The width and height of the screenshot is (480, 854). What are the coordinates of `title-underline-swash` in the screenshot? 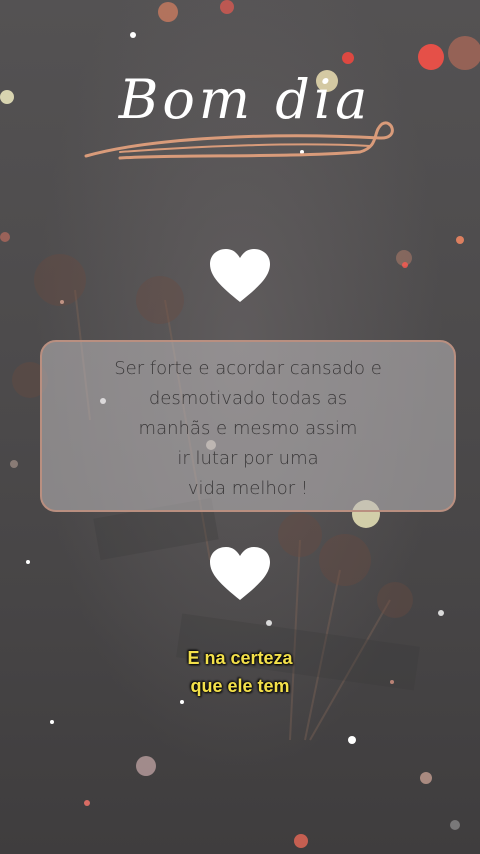 It's located at (239, 140).